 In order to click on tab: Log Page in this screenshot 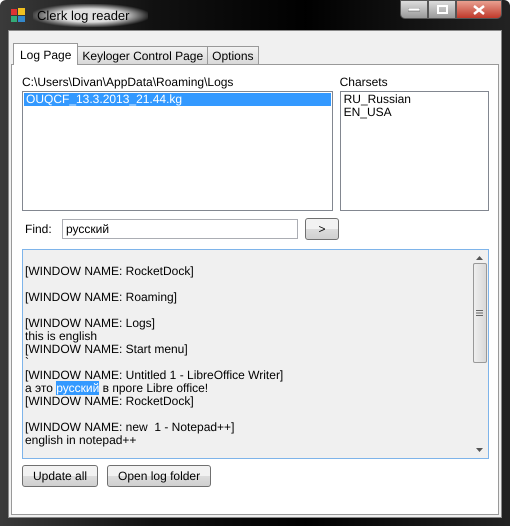, I will do `click(45, 54)`.